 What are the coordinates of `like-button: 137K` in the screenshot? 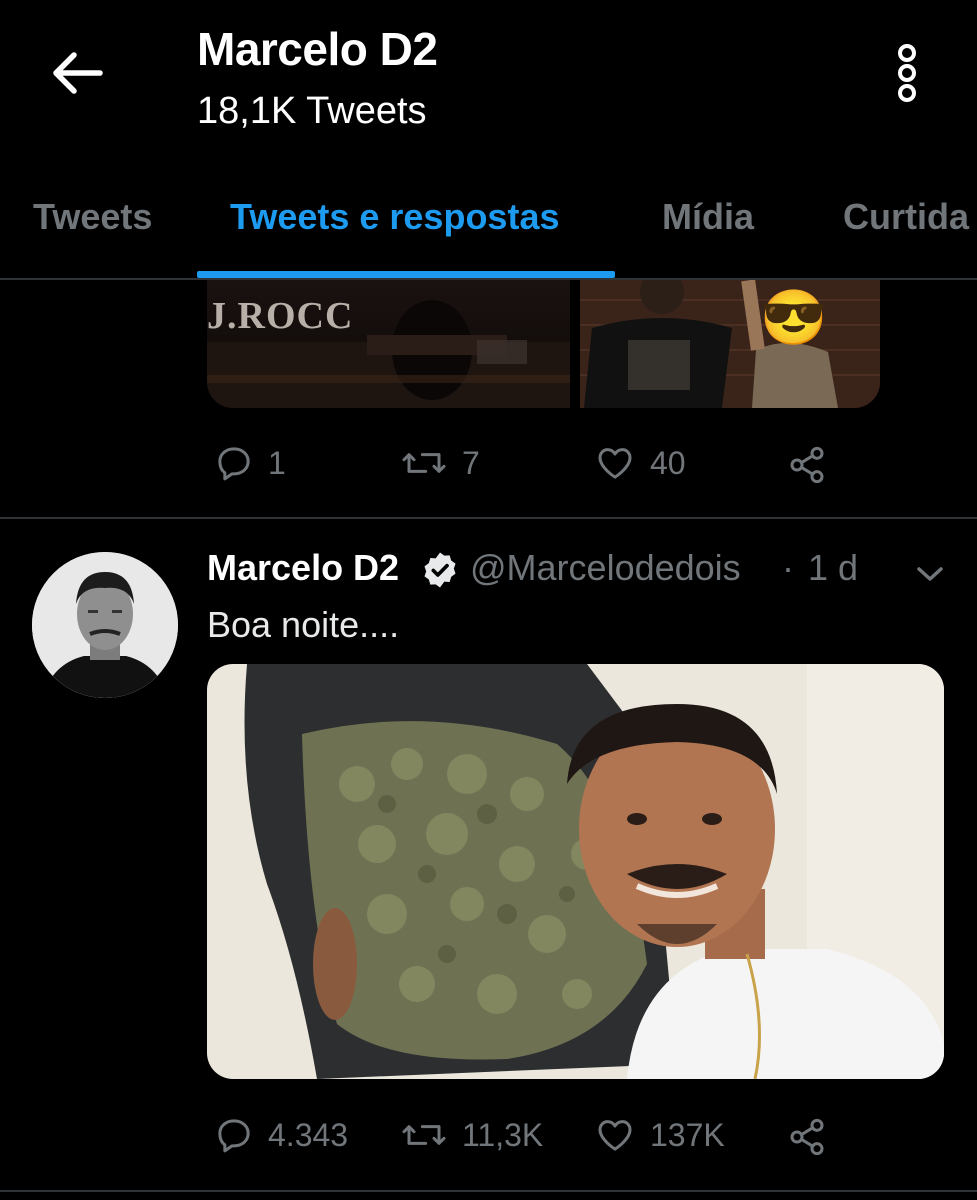 It's located at (659, 1135).